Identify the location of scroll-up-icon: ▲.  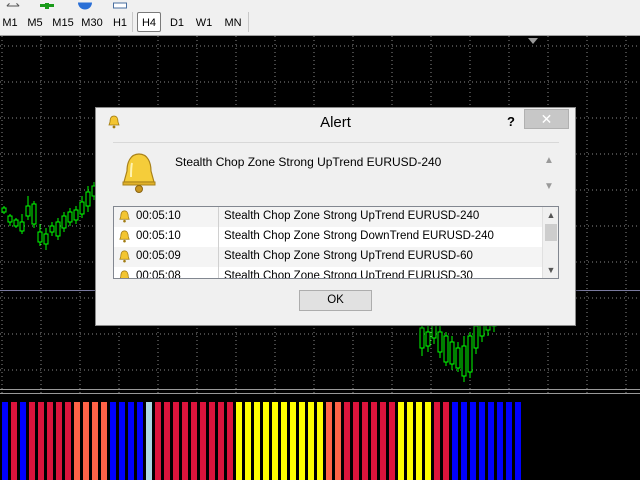
(549, 161).